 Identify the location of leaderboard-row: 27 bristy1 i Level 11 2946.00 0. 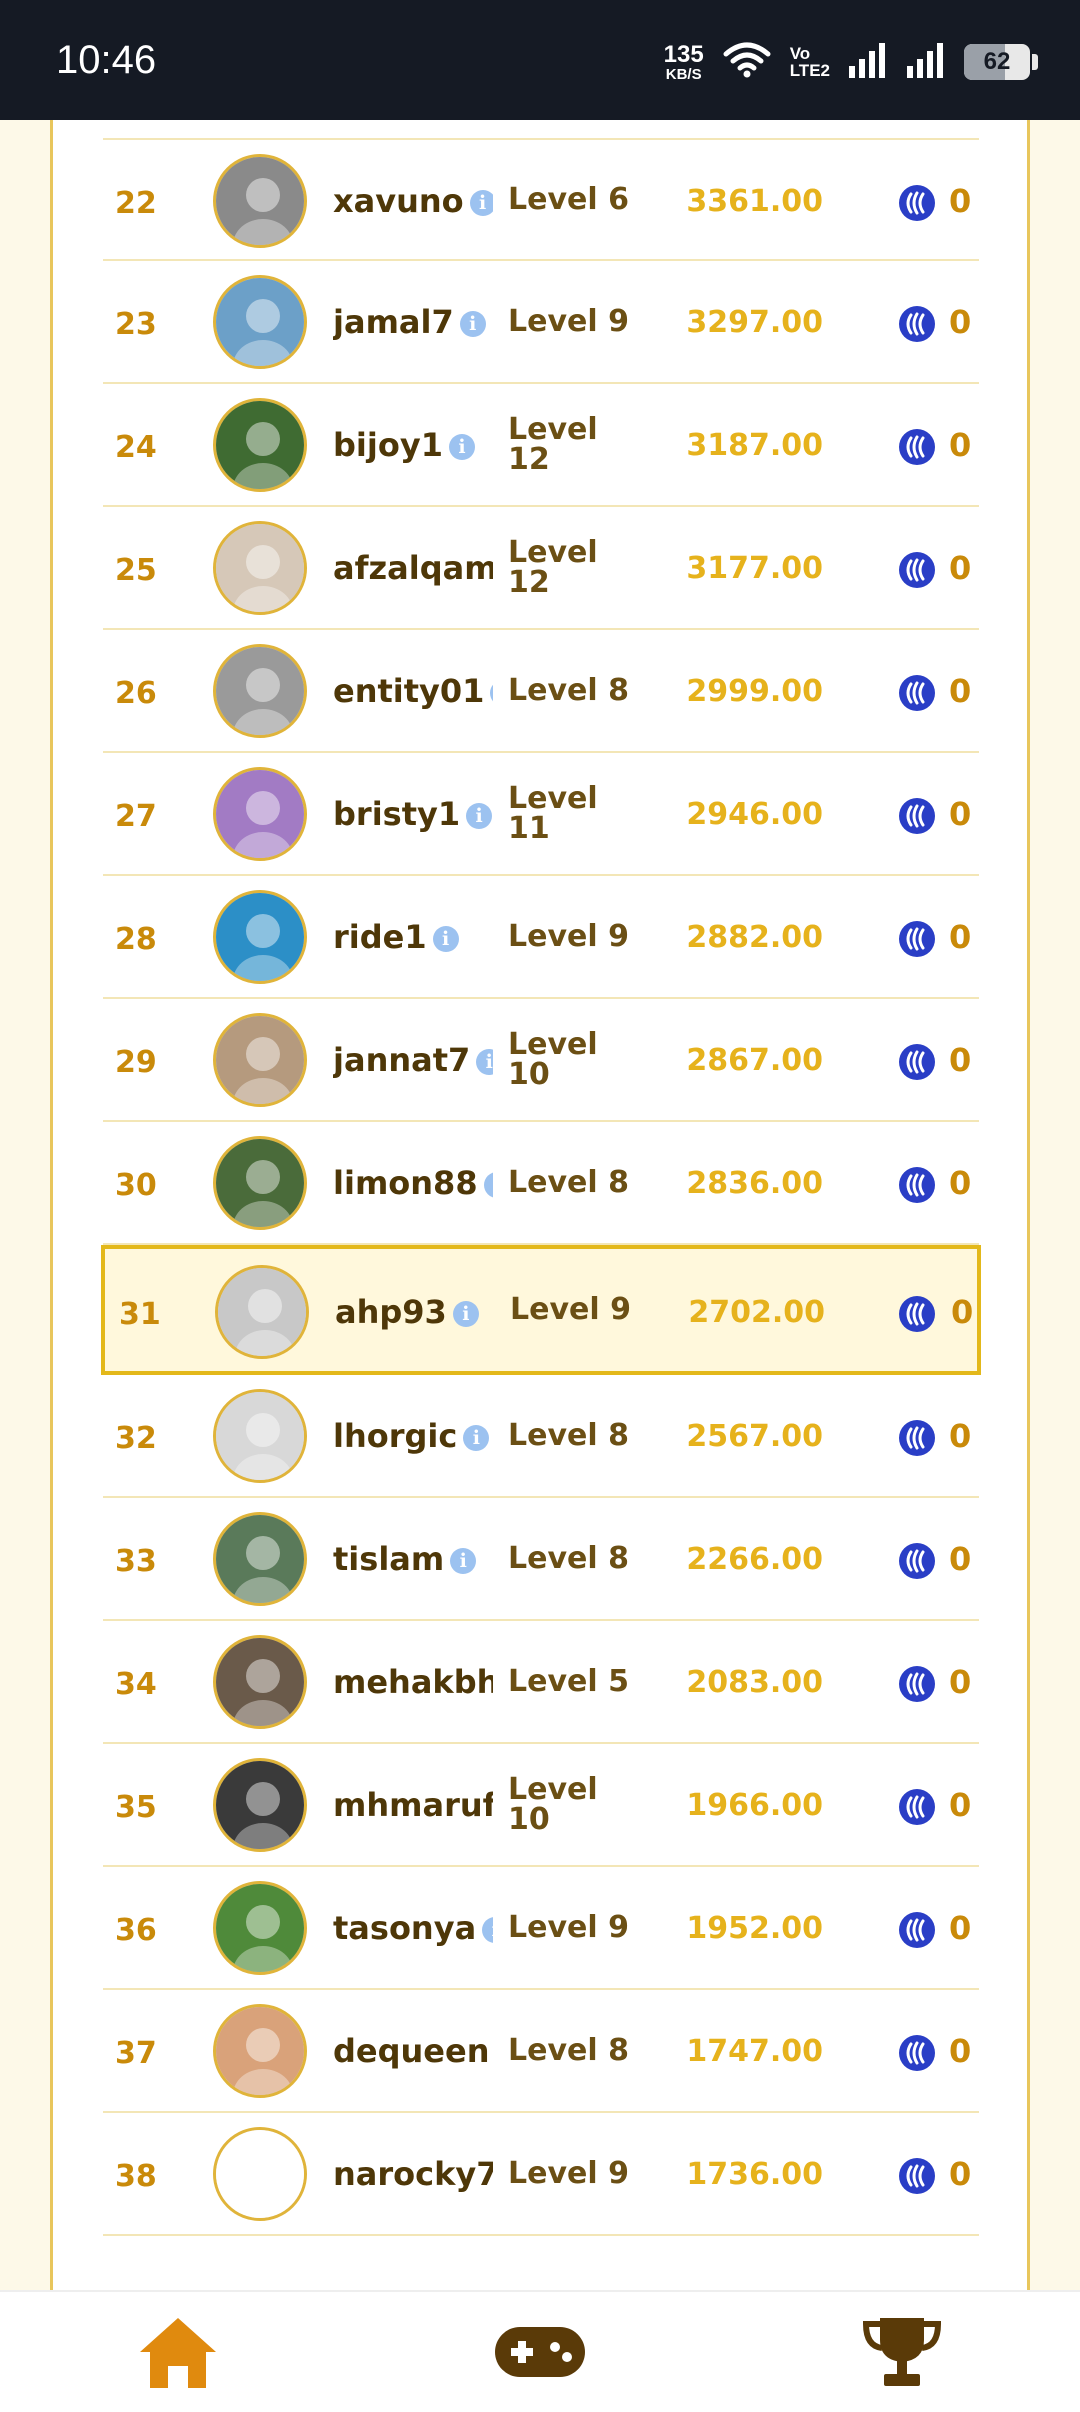
(541, 814).